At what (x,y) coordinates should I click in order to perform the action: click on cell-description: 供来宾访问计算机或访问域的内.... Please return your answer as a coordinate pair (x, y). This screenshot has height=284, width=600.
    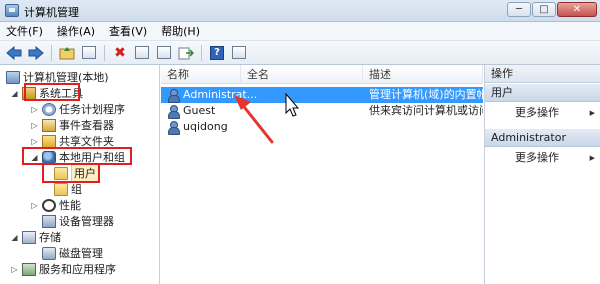
    Looking at the image, I should click on (426, 110).